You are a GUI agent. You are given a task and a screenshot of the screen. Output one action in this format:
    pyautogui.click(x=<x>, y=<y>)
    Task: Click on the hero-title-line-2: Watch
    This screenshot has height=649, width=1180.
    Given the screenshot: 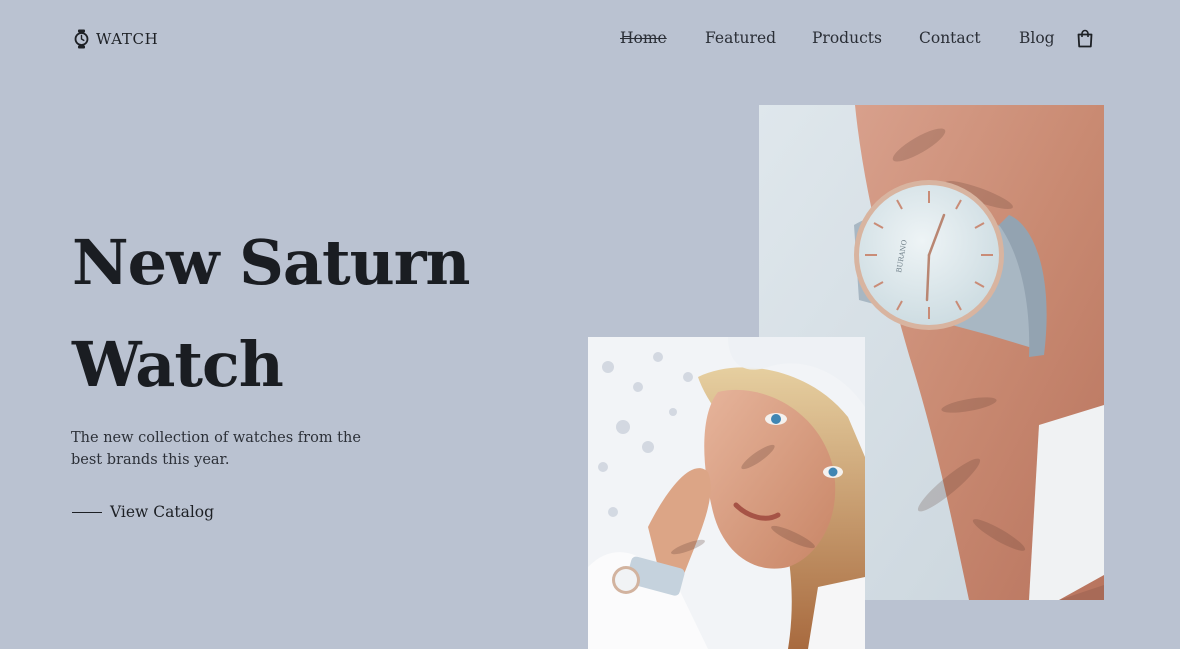 What is the action you would take?
    pyautogui.click(x=178, y=364)
    